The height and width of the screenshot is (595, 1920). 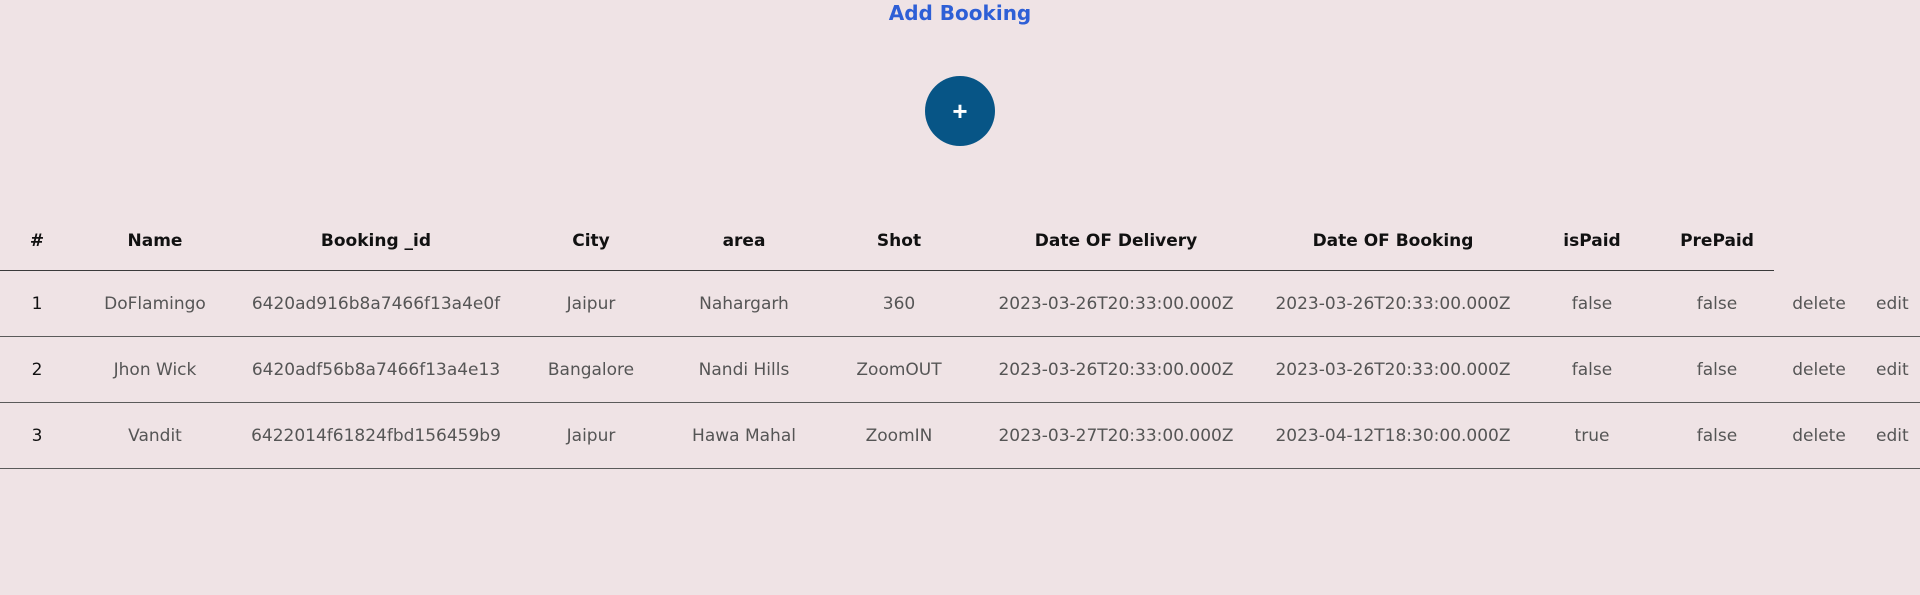 What do you see at coordinates (376, 303) in the screenshot?
I see `cell-booking-id: 6420ad916b8a7466f13a4e0f` at bounding box center [376, 303].